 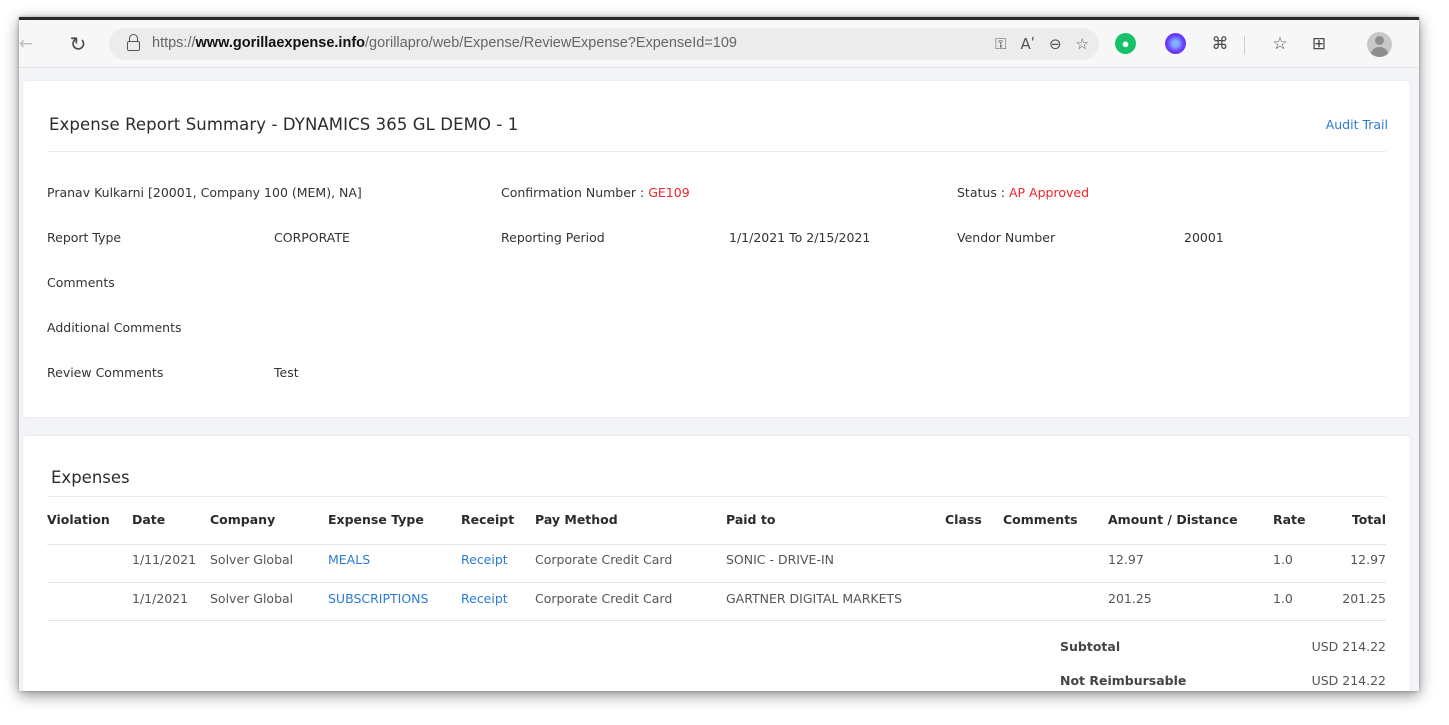 What do you see at coordinates (1280, 44) in the screenshot?
I see `favorites-icon: ☆` at bounding box center [1280, 44].